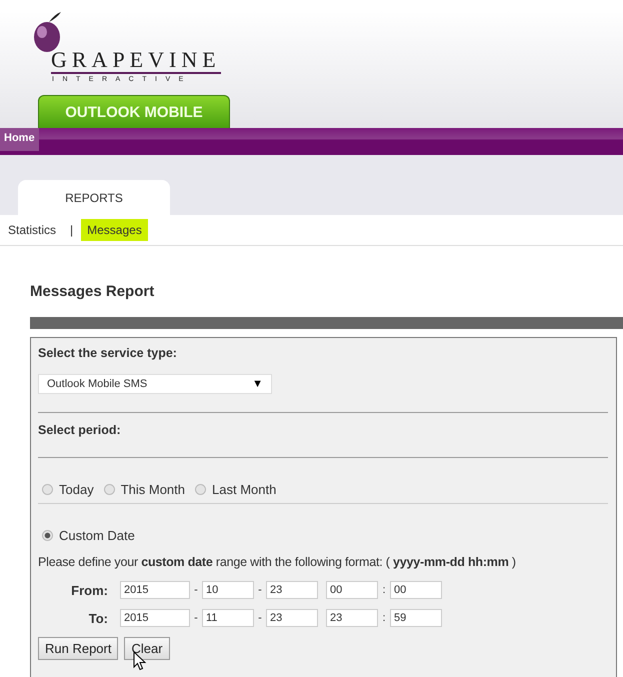  What do you see at coordinates (228, 618) in the screenshot?
I see `input-field: 11` at bounding box center [228, 618].